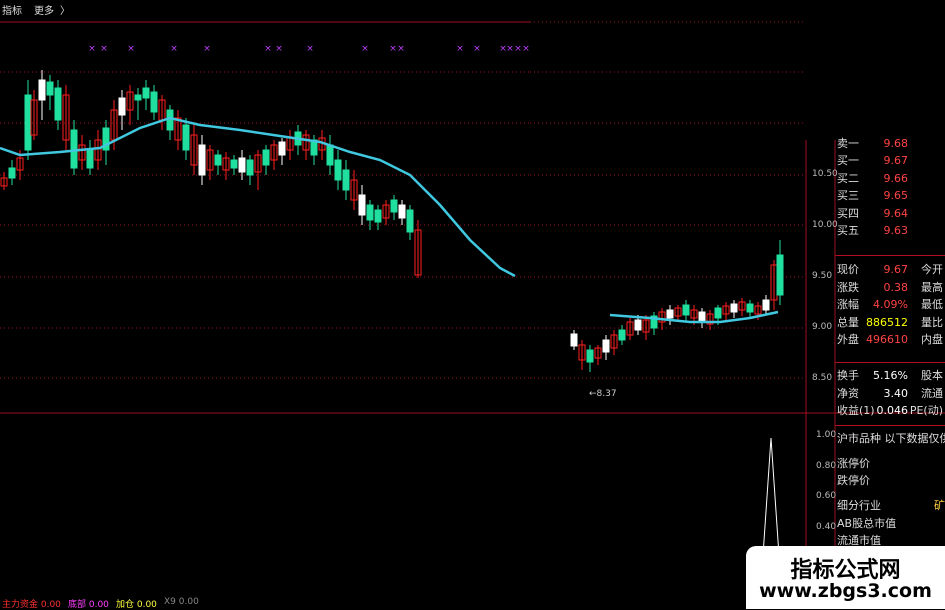 The width and height of the screenshot is (945, 610). What do you see at coordinates (890, 322) in the screenshot?
I see `stat-row: 总量 886512 量比` at bounding box center [890, 322].